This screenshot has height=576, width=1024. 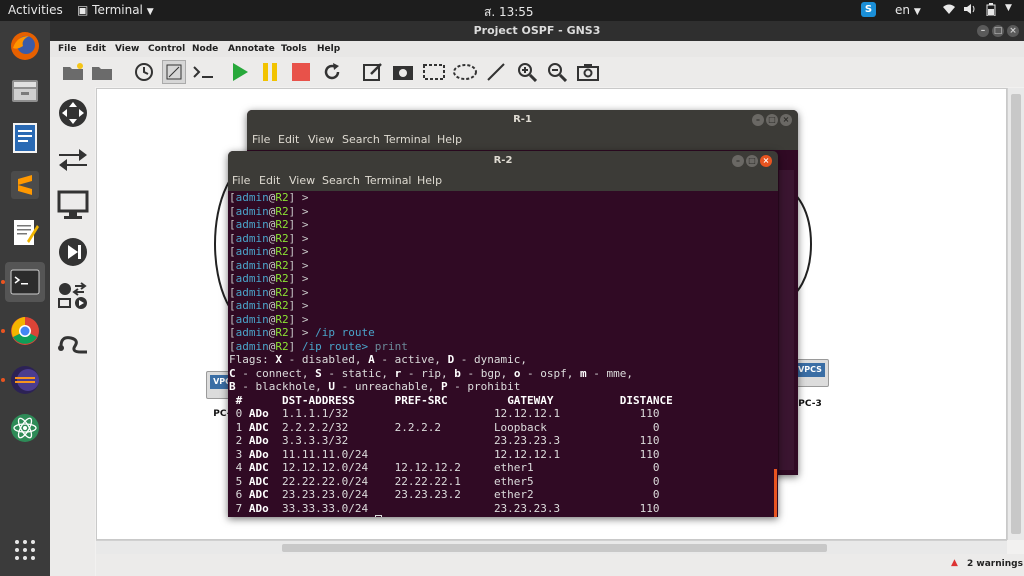 What do you see at coordinates (25, 91) in the screenshot?
I see `files-icon` at bounding box center [25, 91].